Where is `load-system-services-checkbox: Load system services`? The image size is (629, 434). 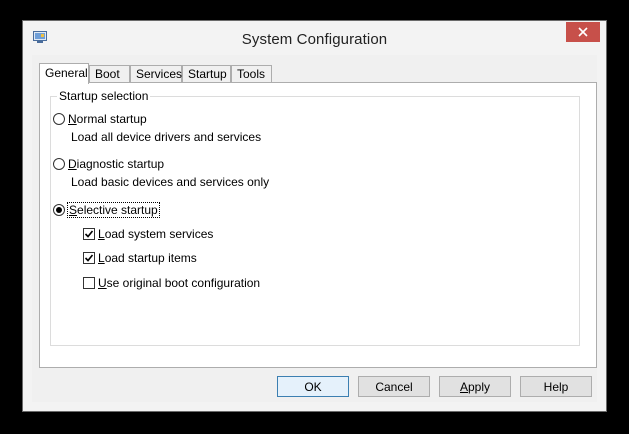 load-system-services-checkbox: Load system services is located at coordinates (148, 234).